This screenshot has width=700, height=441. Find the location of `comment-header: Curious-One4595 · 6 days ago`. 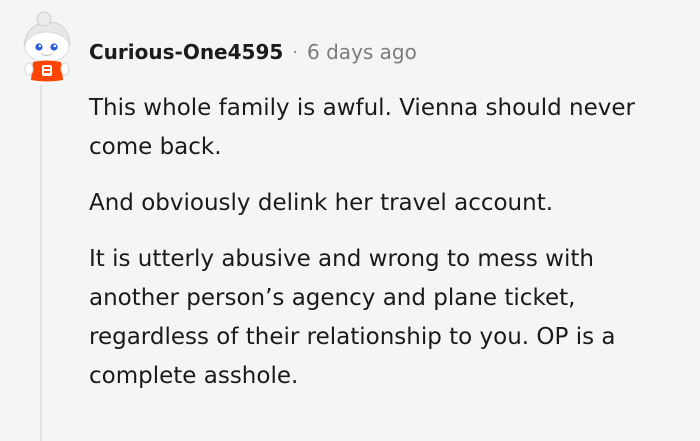

comment-header: Curious-One4595 · 6 days ago is located at coordinates (253, 52).